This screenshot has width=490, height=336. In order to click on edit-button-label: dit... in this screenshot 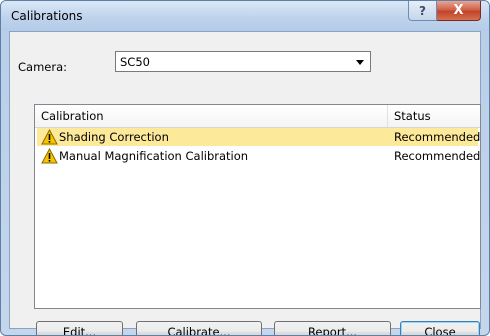, I will do `click(83, 330)`.